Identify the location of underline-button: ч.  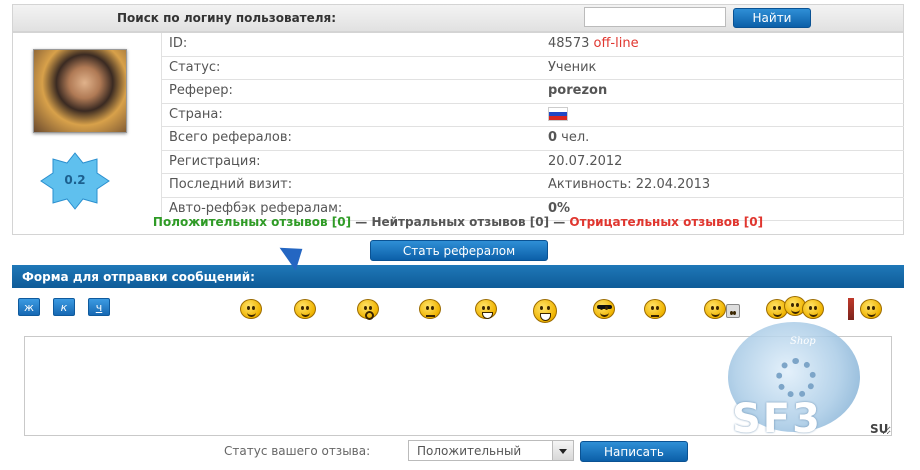
(99, 307).